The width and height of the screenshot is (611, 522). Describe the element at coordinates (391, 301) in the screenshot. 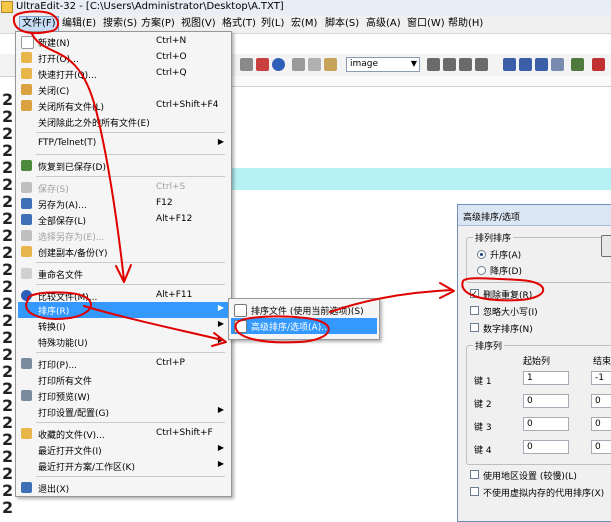

I see `annotation-arrow-to-dialog` at that location.